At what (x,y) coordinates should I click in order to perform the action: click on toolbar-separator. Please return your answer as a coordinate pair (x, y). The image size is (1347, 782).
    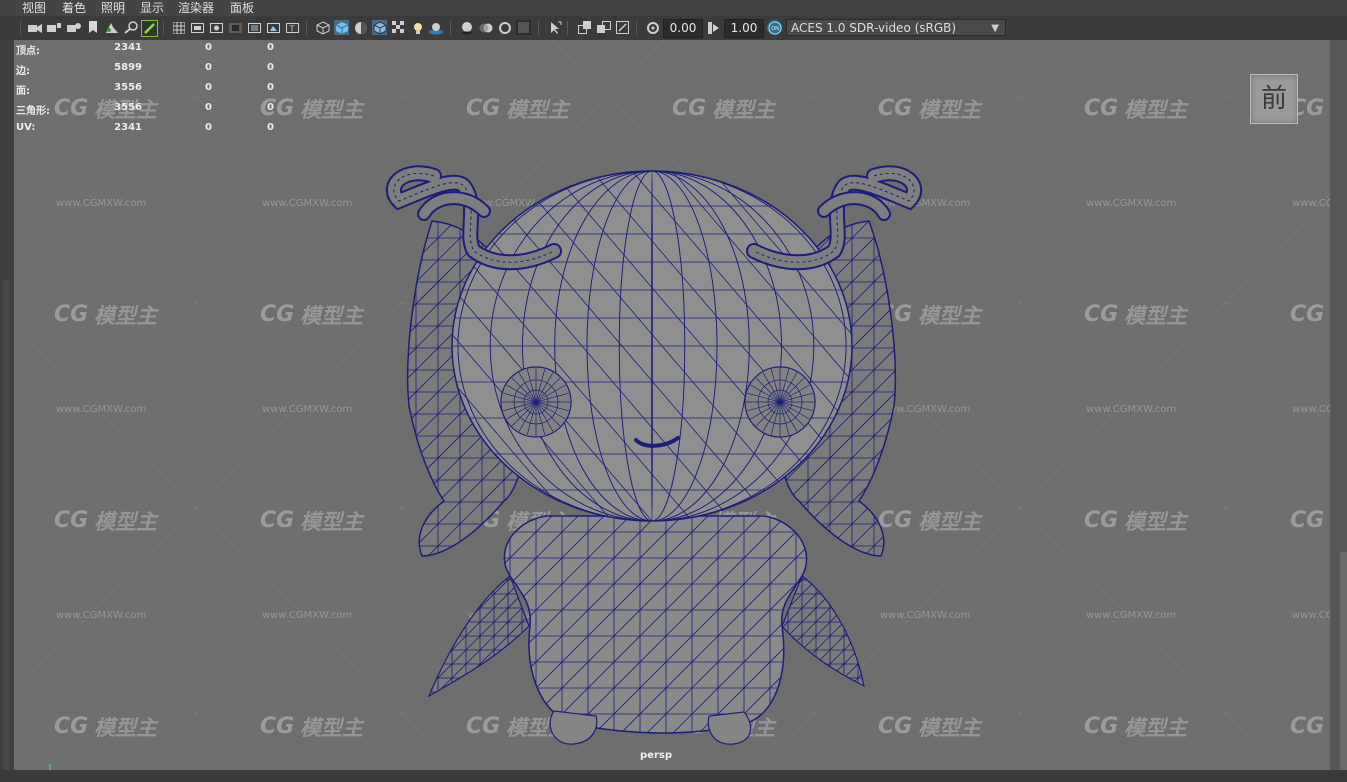
    Looking at the image, I should click on (20, 28).